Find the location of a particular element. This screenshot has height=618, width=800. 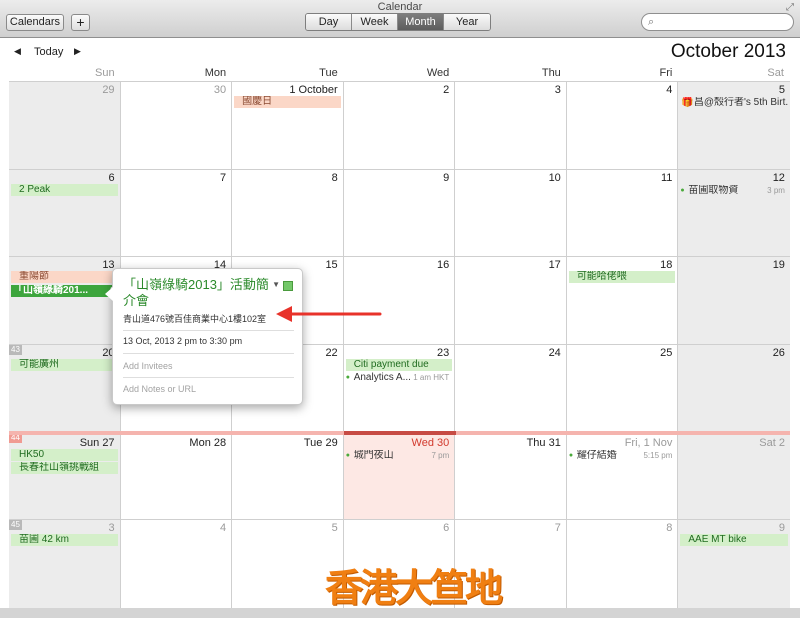

add-invitees-field: Add Invitees is located at coordinates (148, 366).